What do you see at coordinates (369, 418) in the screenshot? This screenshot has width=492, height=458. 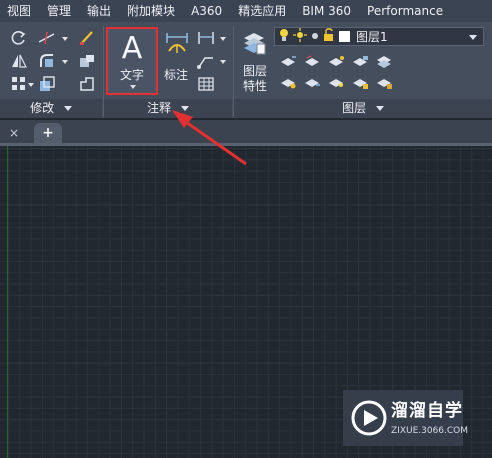 I see `watermark-logo-icon` at bounding box center [369, 418].